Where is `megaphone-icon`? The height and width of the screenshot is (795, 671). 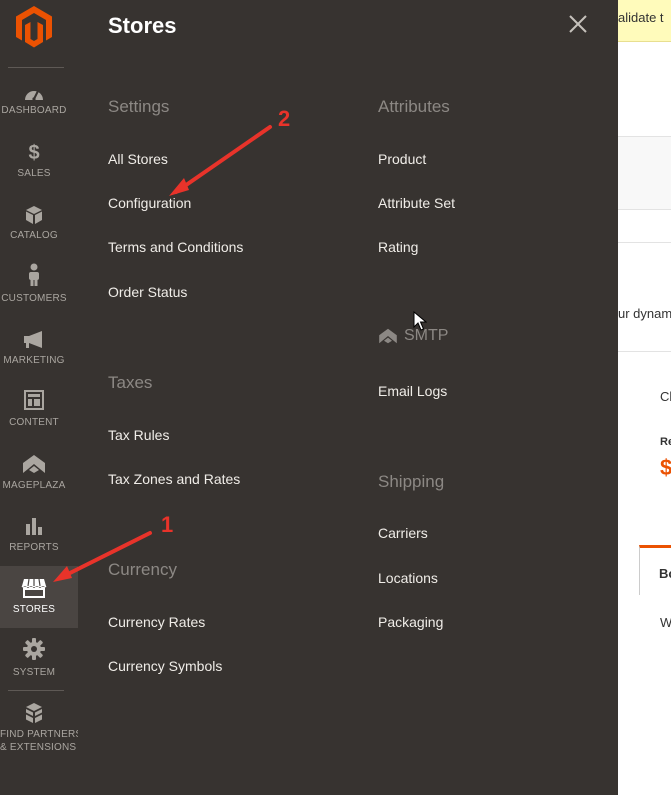
megaphone-icon is located at coordinates (34, 340).